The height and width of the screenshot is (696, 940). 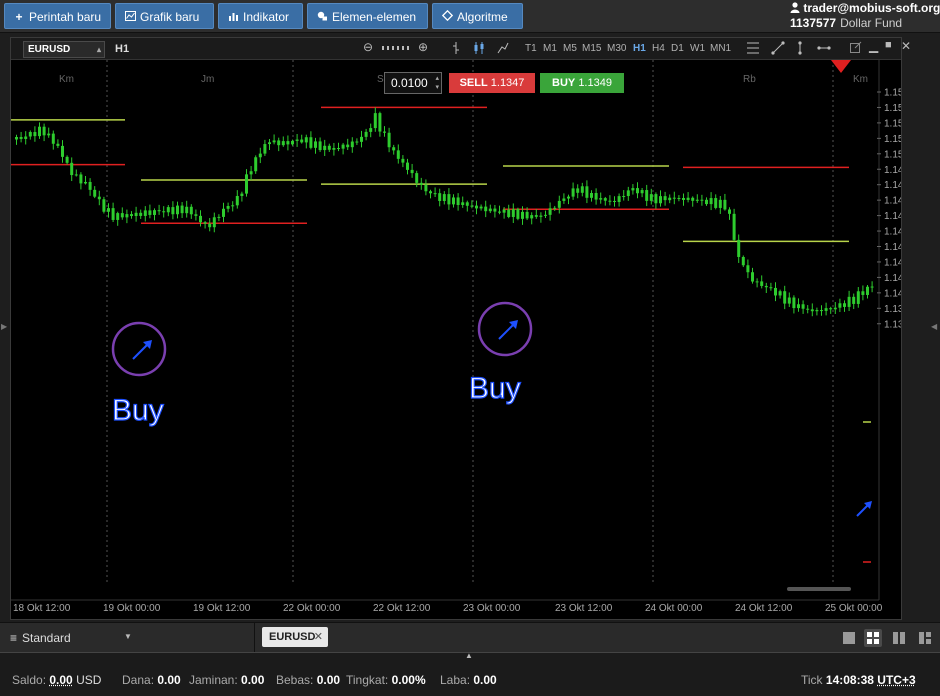 I want to click on horizontal-line-icon, so click(x=824, y=49).